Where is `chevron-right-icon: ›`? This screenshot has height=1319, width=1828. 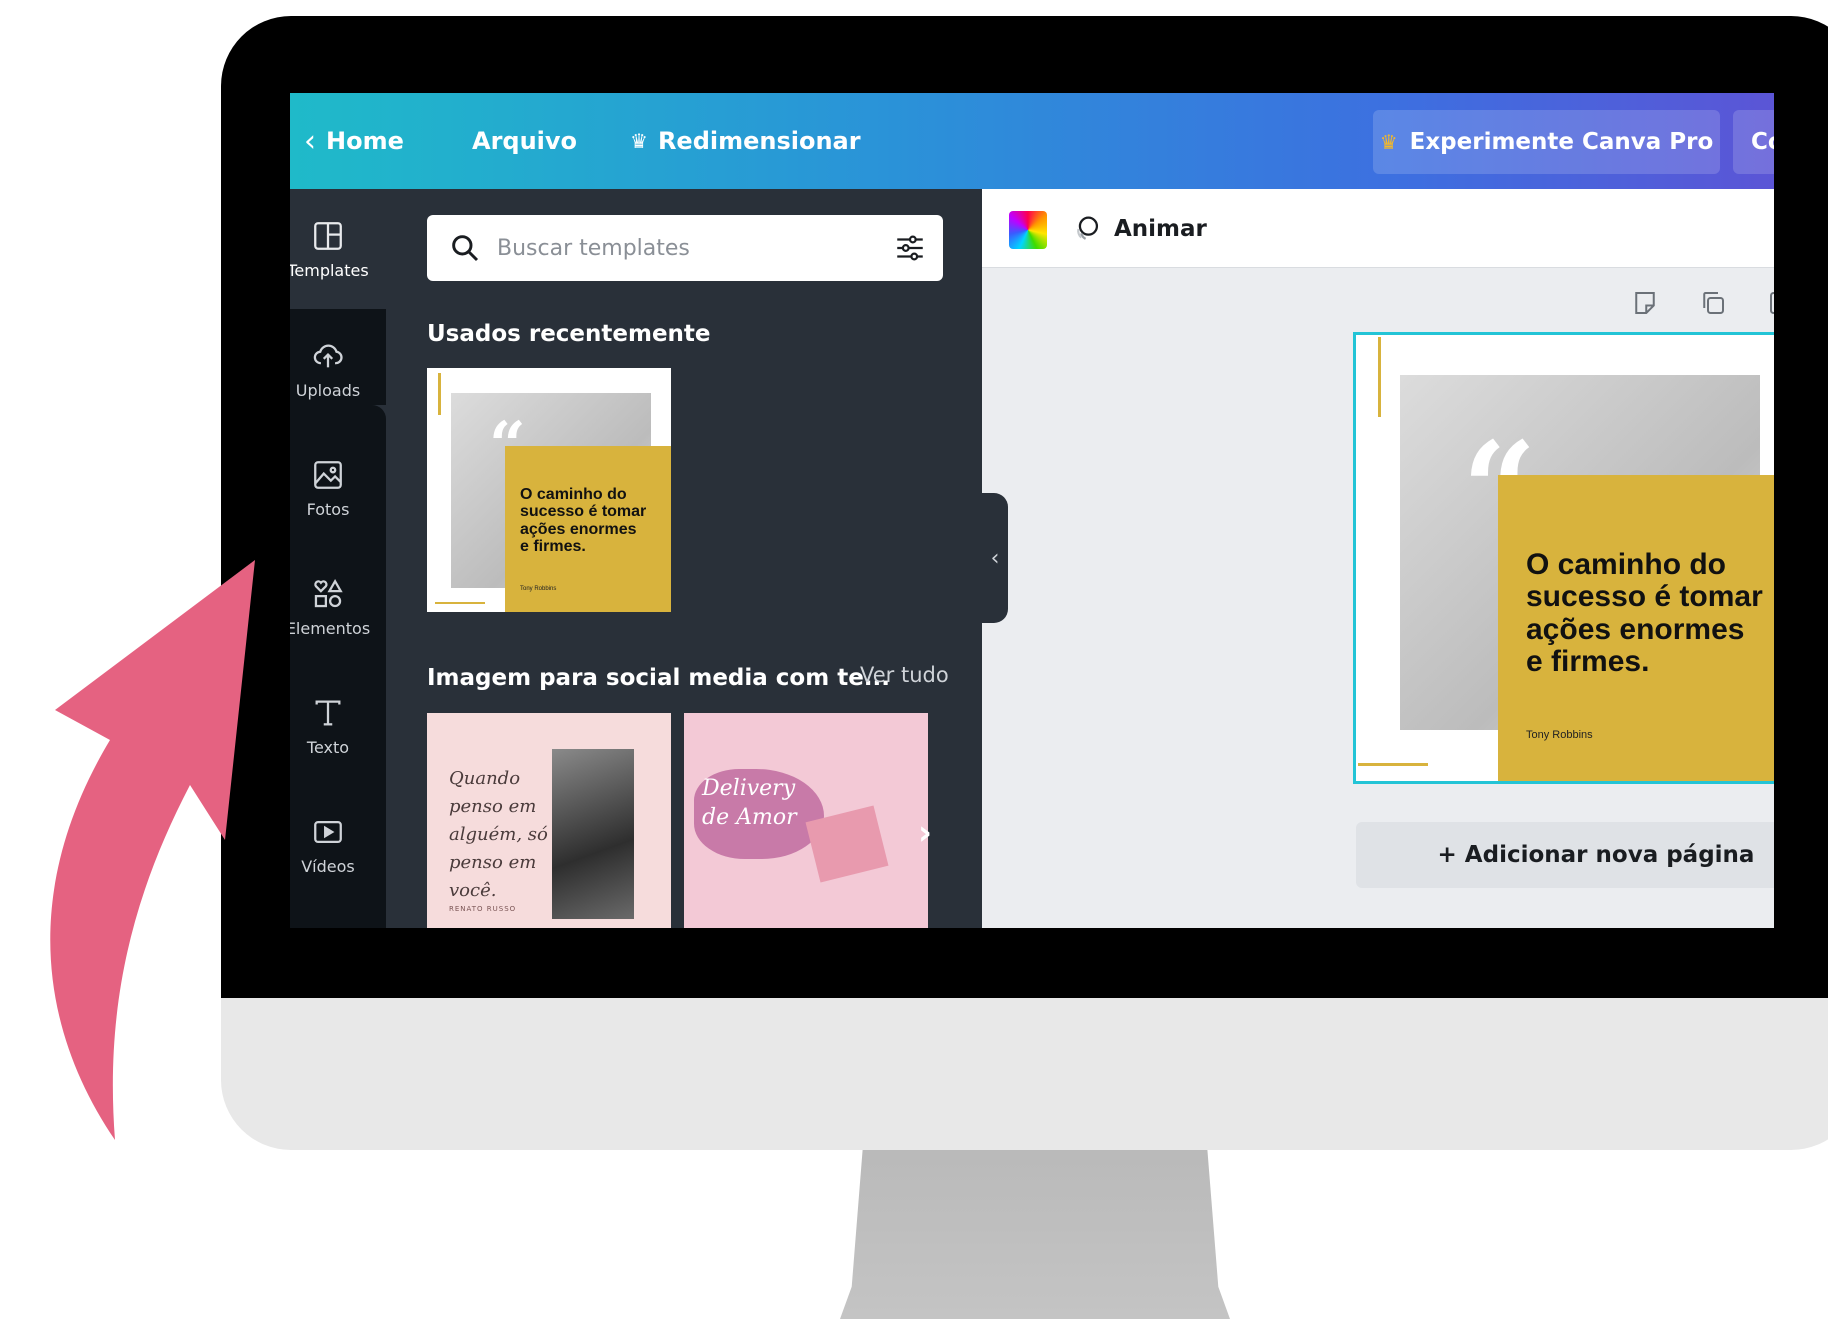 chevron-right-icon: › is located at coordinates (925, 833).